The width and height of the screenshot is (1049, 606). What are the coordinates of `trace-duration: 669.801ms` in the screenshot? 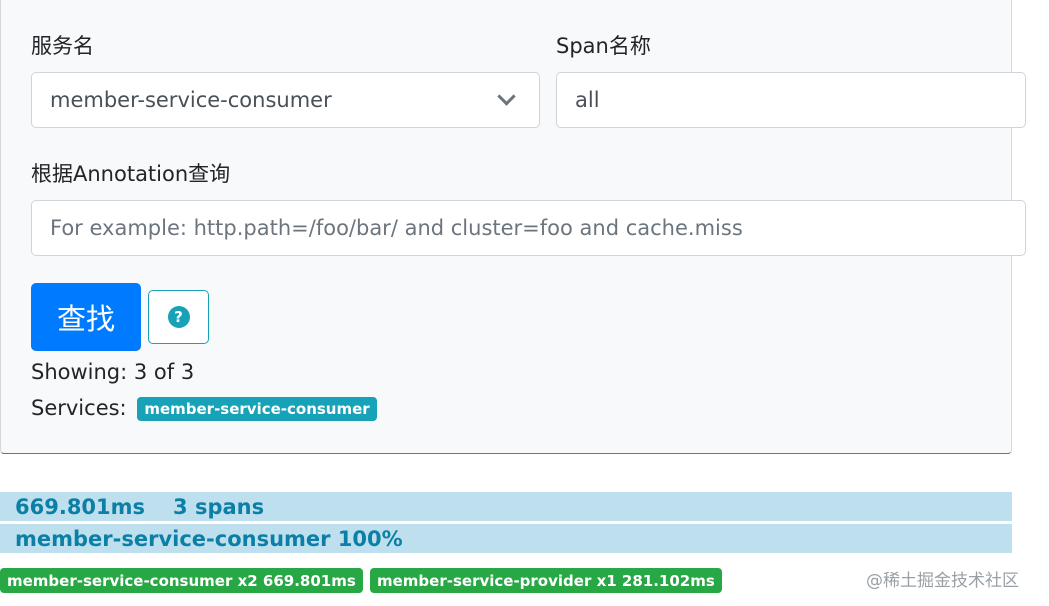 It's located at (80, 506).